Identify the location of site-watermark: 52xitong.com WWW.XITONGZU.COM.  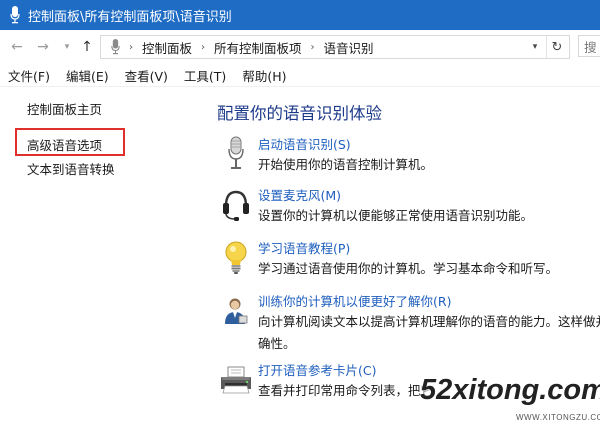
(502, 399).